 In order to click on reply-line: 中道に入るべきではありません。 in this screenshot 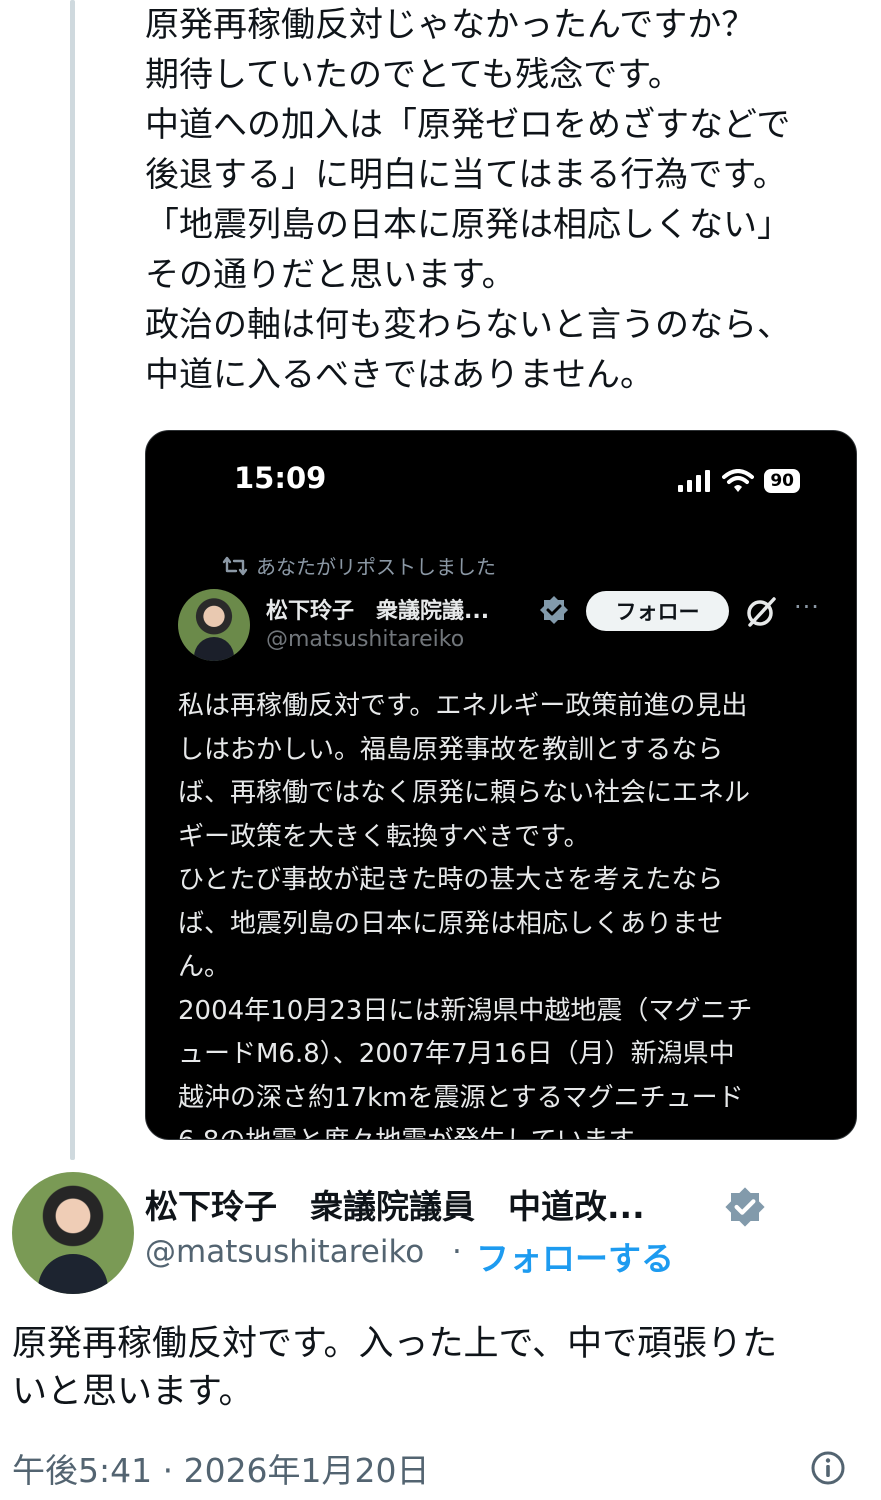, I will do `click(399, 375)`.